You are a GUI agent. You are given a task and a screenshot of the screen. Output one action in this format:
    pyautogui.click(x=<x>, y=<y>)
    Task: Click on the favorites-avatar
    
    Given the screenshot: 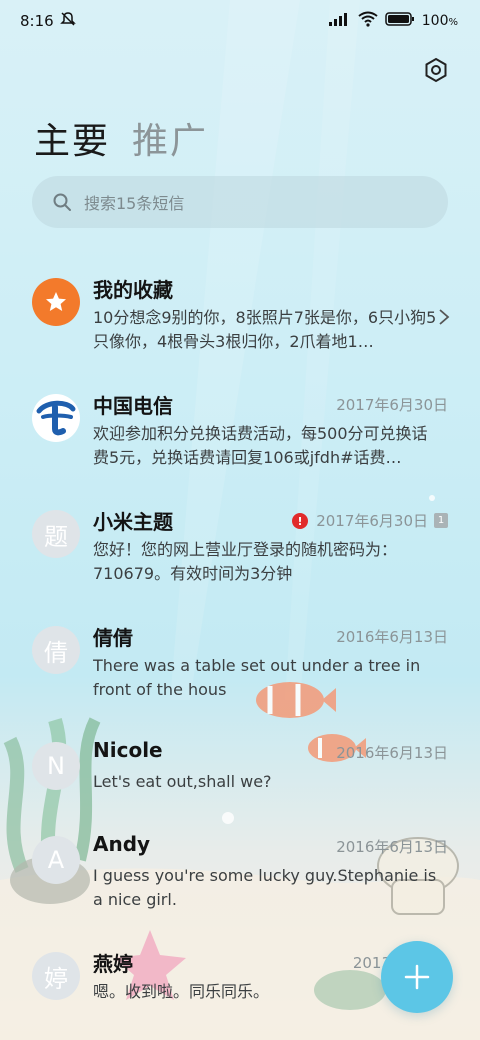 What is the action you would take?
    pyautogui.click(x=56, y=302)
    